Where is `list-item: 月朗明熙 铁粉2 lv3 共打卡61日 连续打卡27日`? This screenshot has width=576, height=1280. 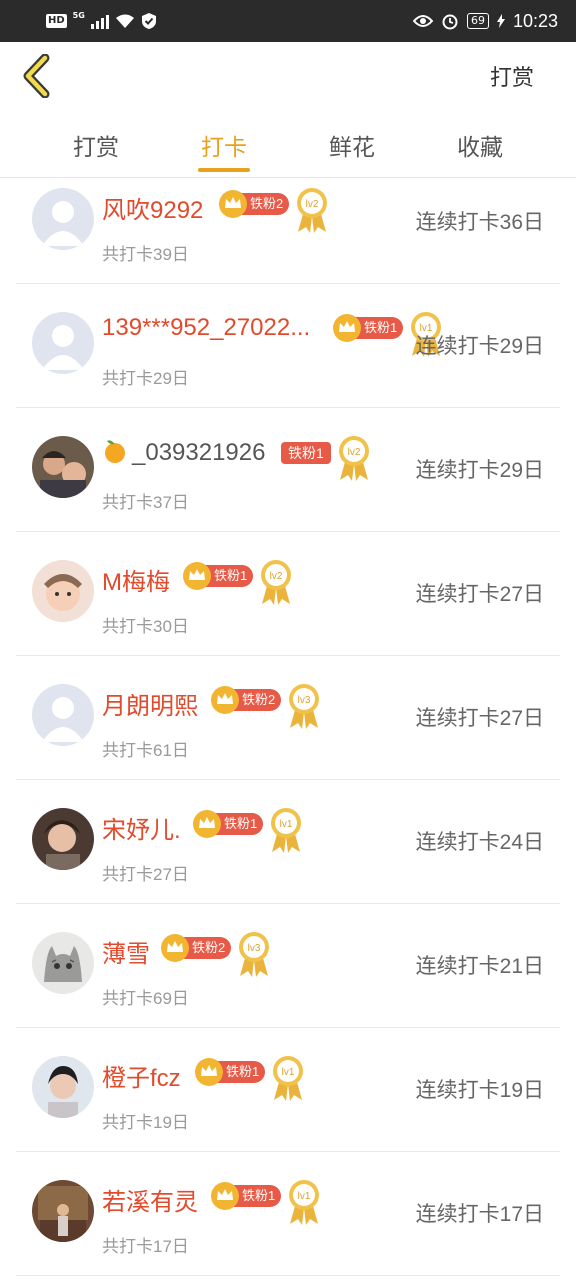 list-item: 月朗明熙 铁粉2 lv3 共打卡61日 连续打卡27日 is located at coordinates (288, 718).